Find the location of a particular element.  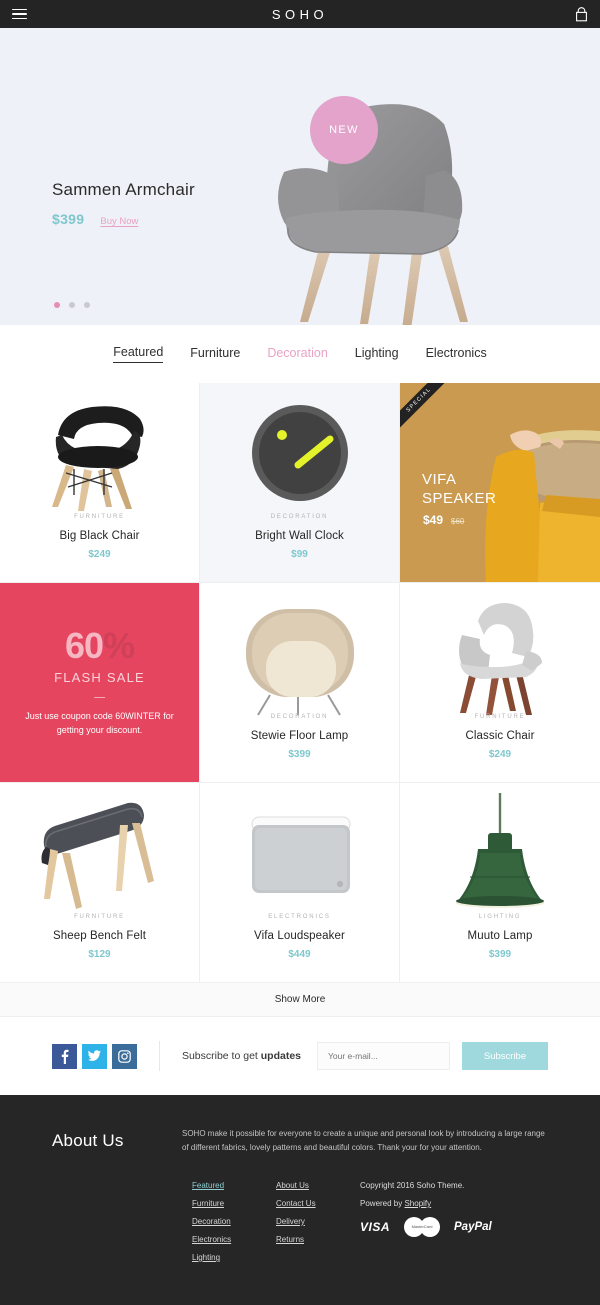

product-name: Bright Wall Clock is located at coordinates (299, 536).